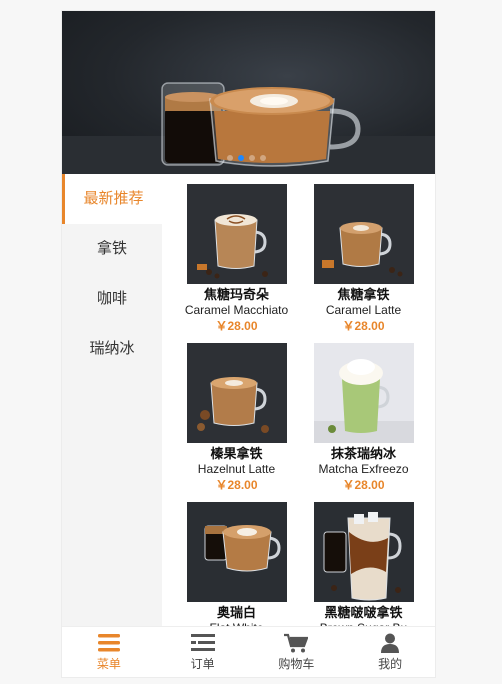 The width and height of the screenshot is (502, 684). Describe the element at coordinates (236, 612) in the screenshot. I see `product-name: 奥瑞白` at that location.